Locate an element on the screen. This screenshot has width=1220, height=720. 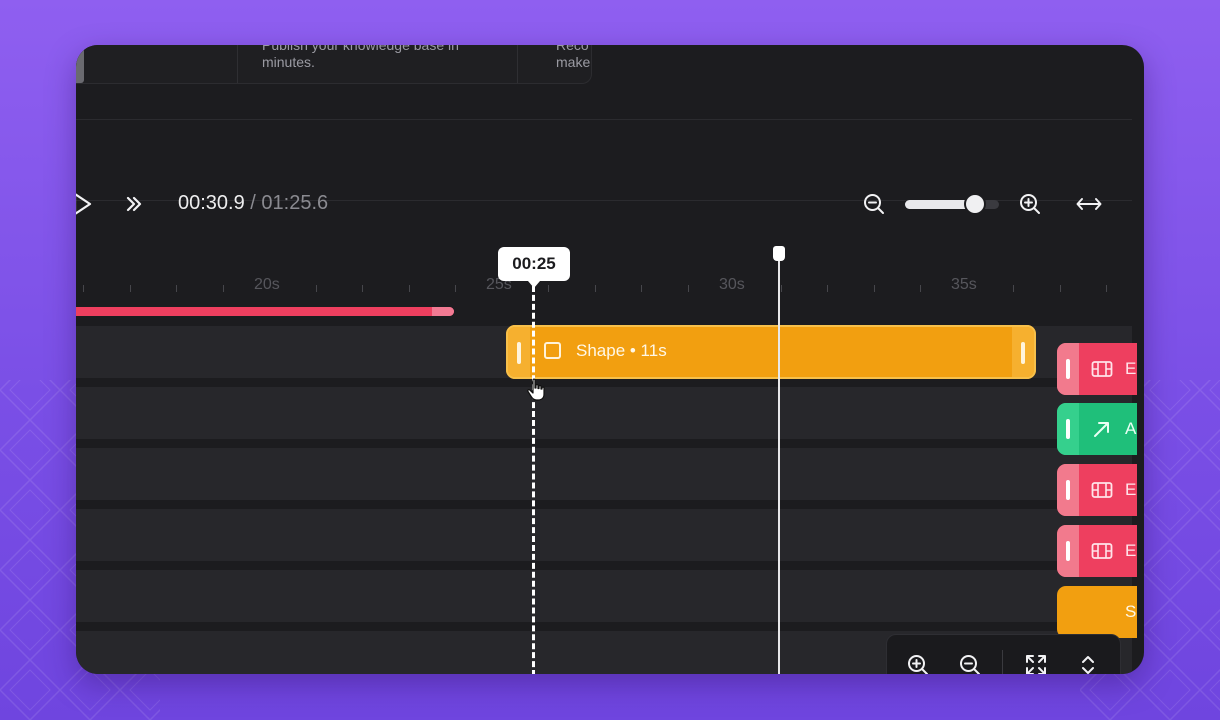
clip-animation: A is located at coordinates (1097, 429).